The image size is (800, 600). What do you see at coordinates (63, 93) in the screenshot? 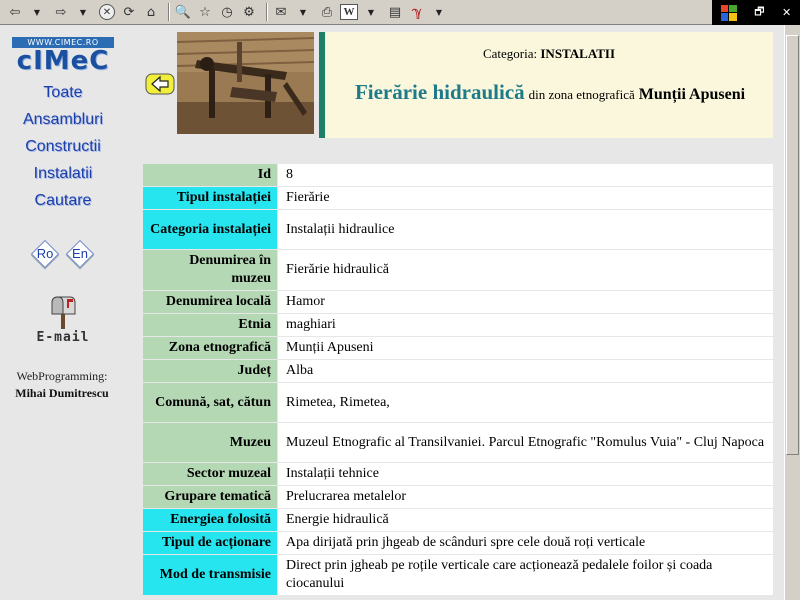
I see `nav-link-toate: Toate` at bounding box center [63, 93].